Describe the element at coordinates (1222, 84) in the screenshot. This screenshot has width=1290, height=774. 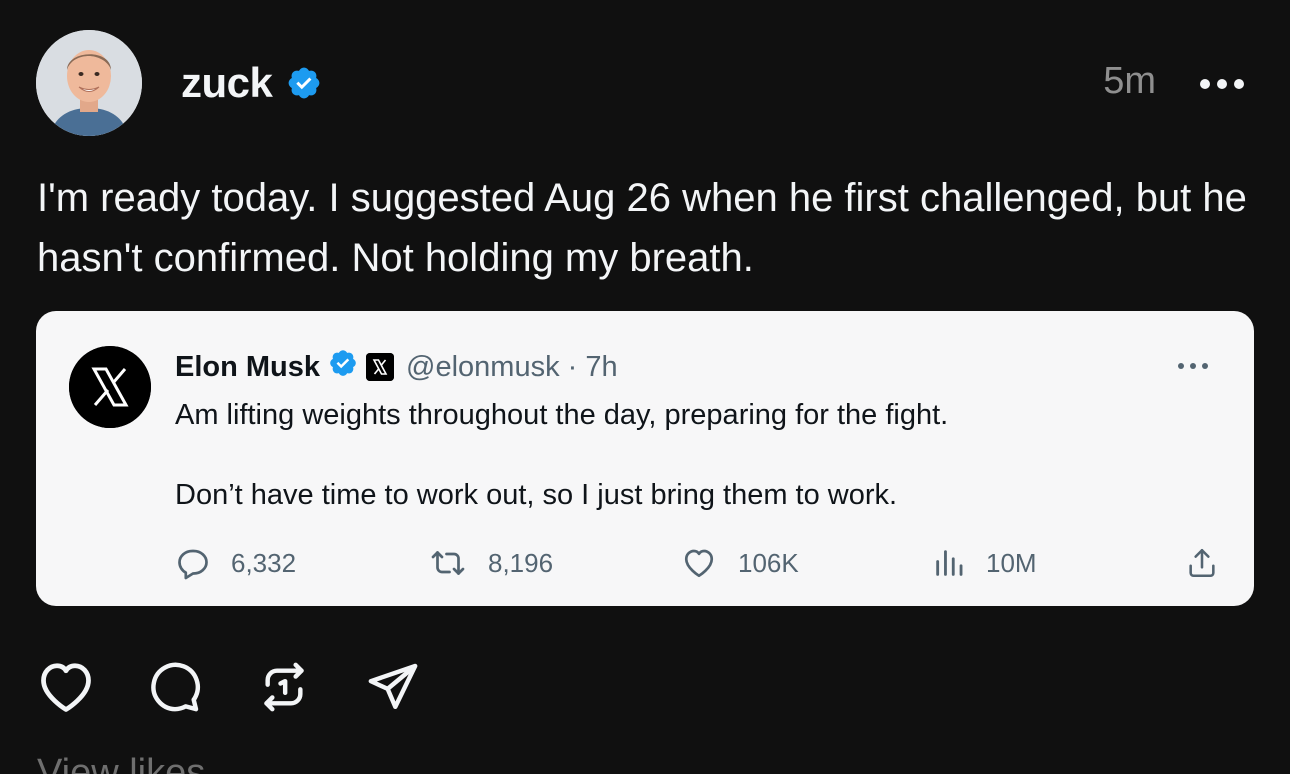
I see `more-horizontal-icon` at that location.